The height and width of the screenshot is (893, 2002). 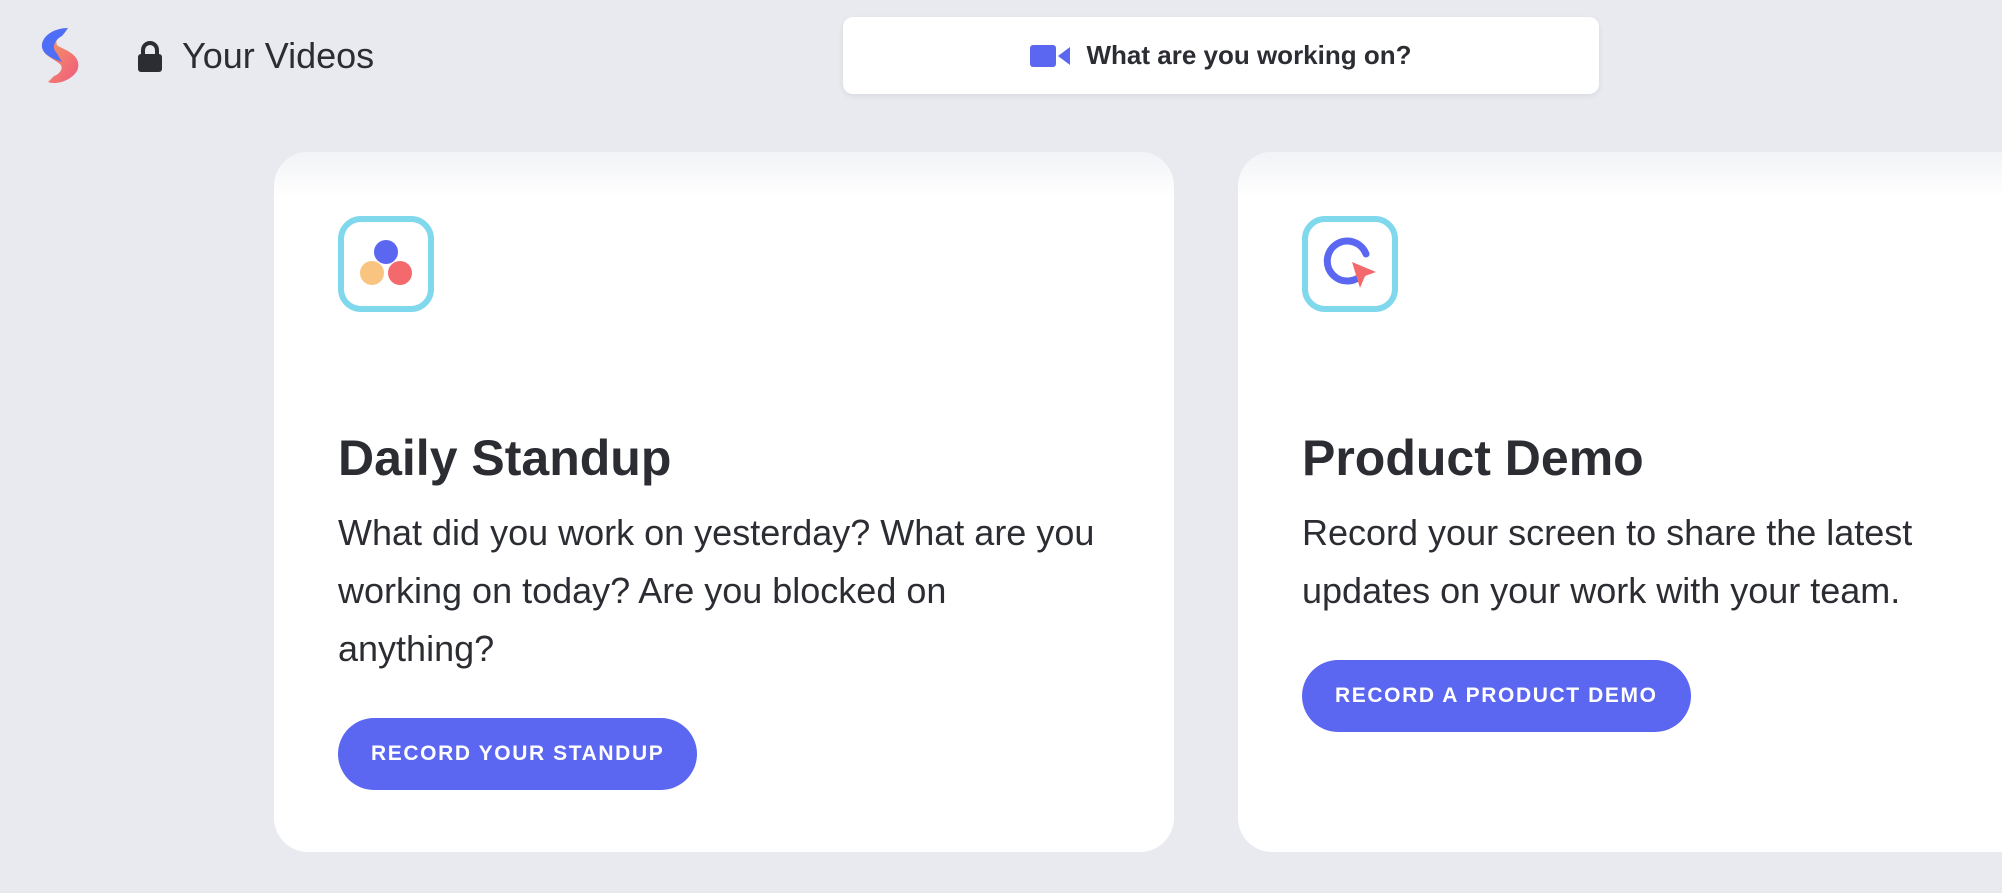 What do you see at coordinates (1496, 696) in the screenshot?
I see `record-product-demo-button: RECORD A PRODUCT DEMO` at bounding box center [1496, 696].